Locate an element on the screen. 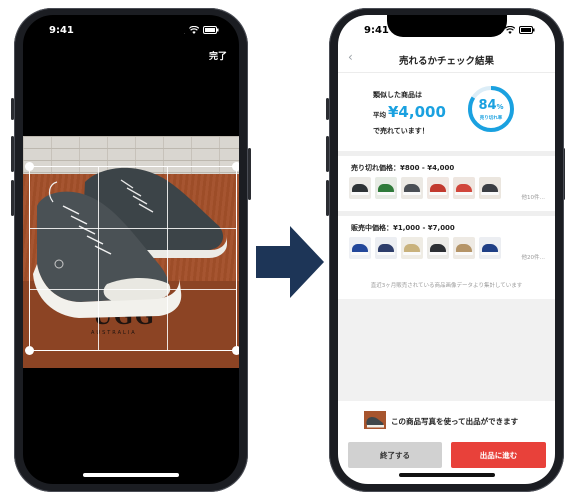 This screenshot has height=495, width=565. sold-price-range: 売り切れ価格：¥800 - ¥4,000 is located at coordinates (403, 168).